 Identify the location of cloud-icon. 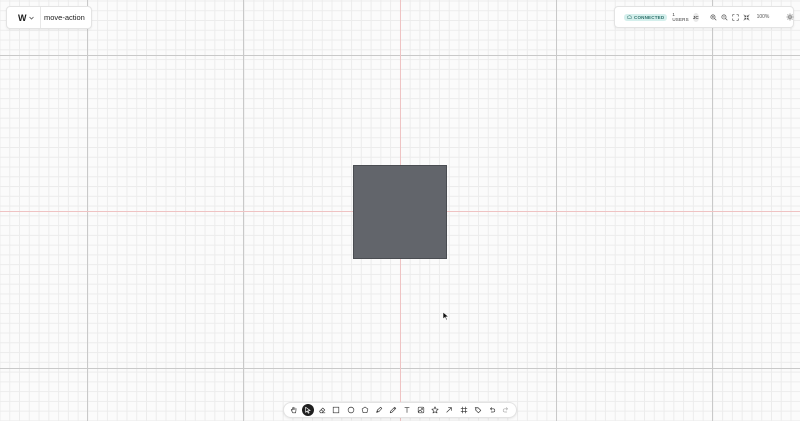
(629, 17).